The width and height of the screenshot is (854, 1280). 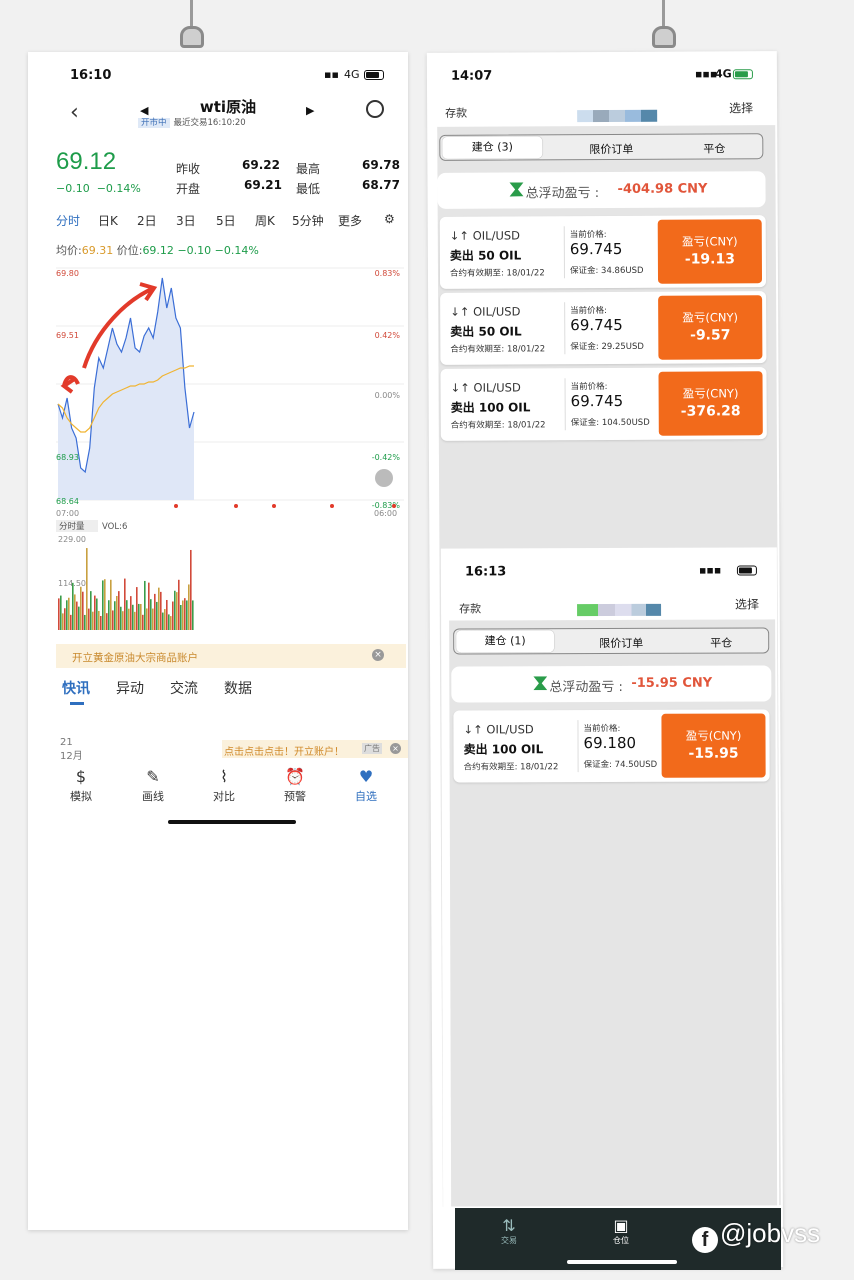 What do you see at coordinates (713, 735) in the screenshot?
I see `pl-label: 盈亏(CNY)` at bounding box center [713, 735].